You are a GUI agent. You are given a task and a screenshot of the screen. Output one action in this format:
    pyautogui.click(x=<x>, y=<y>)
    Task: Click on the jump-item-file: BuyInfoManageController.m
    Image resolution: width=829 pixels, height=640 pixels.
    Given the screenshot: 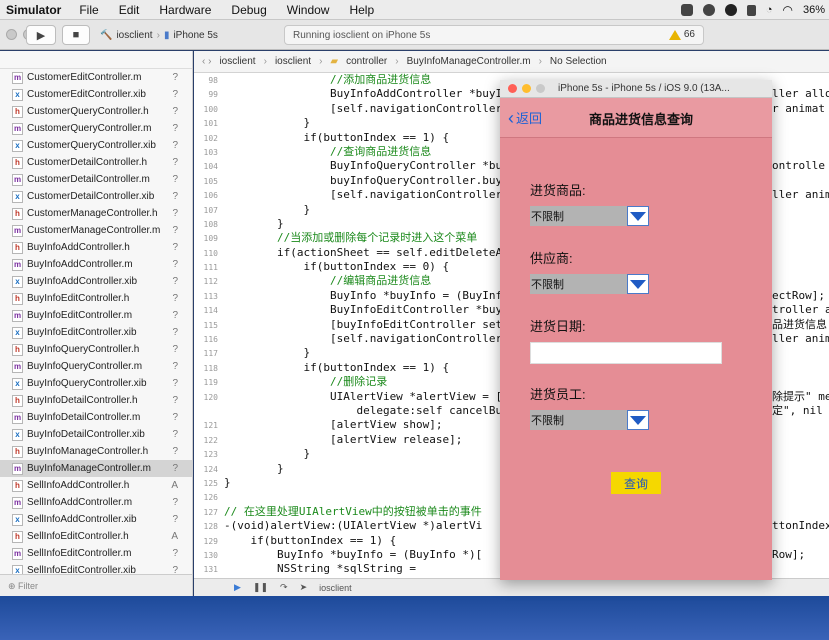 What is the action you would take?
    pyautogui.click(x=469, y=61)
    